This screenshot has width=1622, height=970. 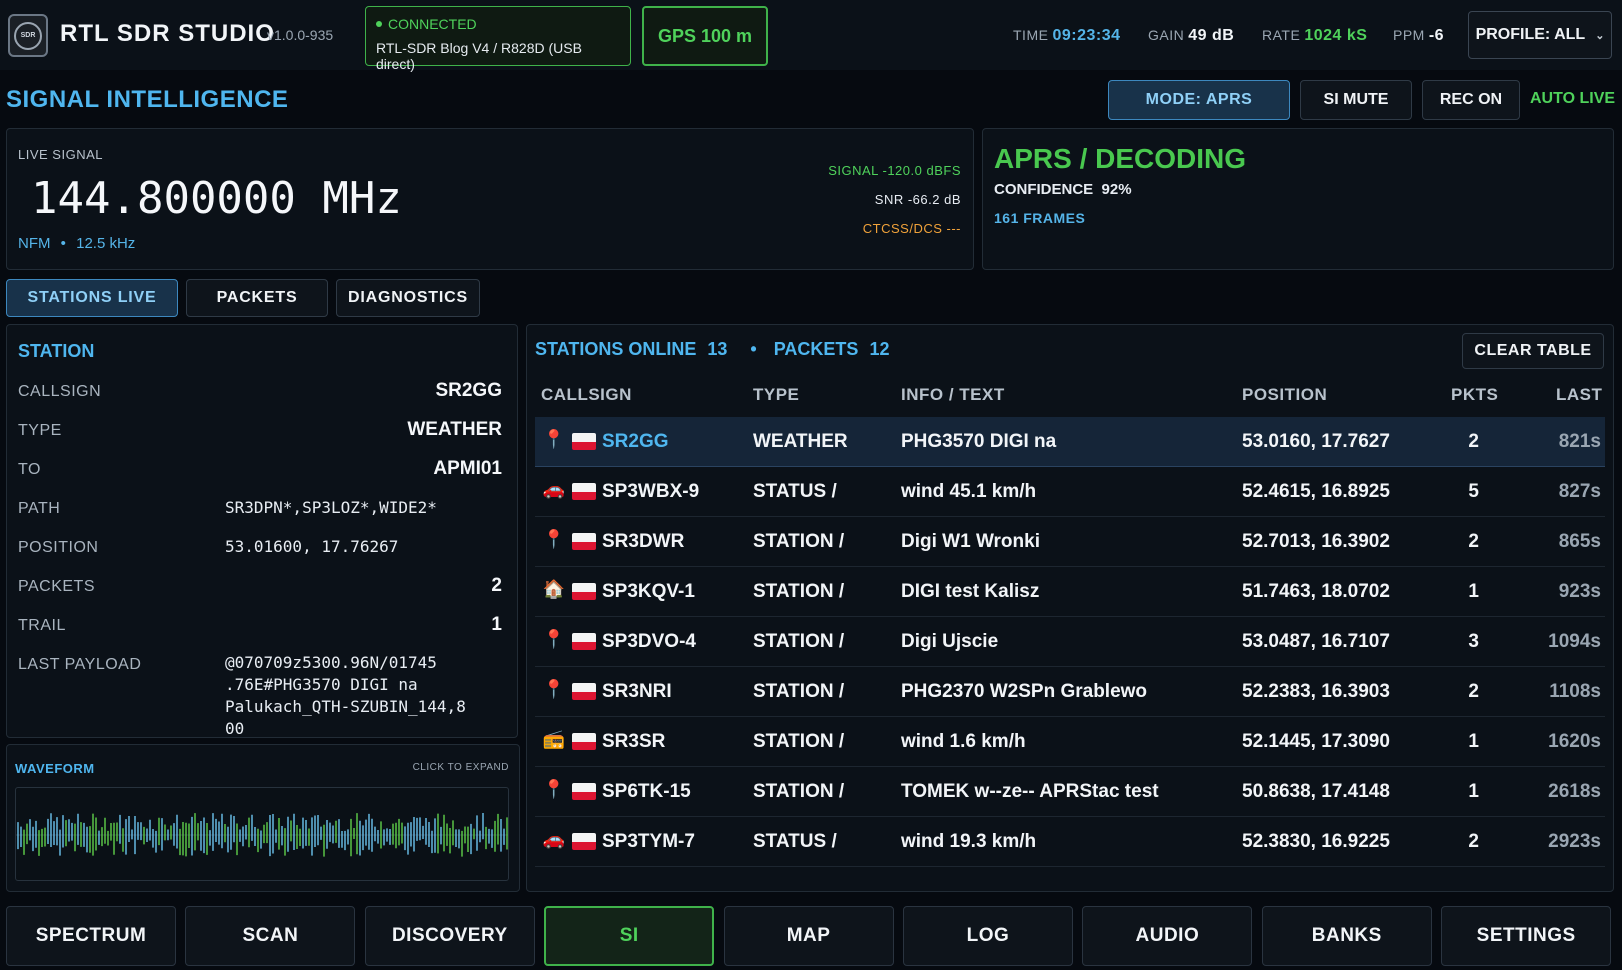 What do you see at coordinates (257, 298) in the screenshot?
I see `tab-packets: PACKETS` at bounding box center [257, 298].